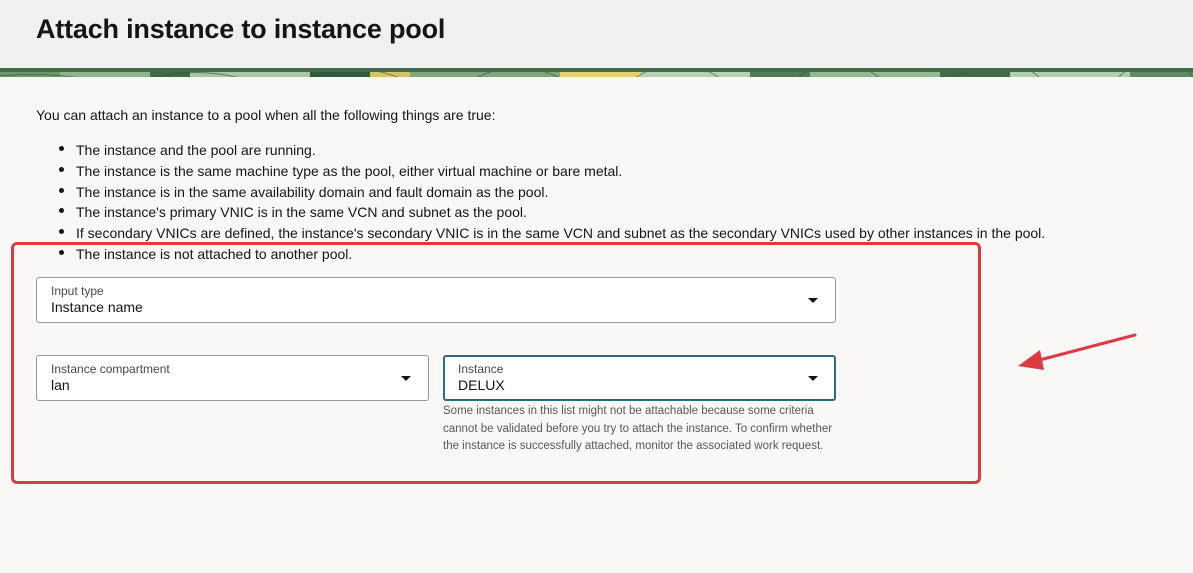 Image resolution: width=1193 pixels, height=573 pixels. What do you see at coordinates (1077, 351) in the screenshot?
I see `red-arrow-annotation-icon` at bounding box center [1077, 351].